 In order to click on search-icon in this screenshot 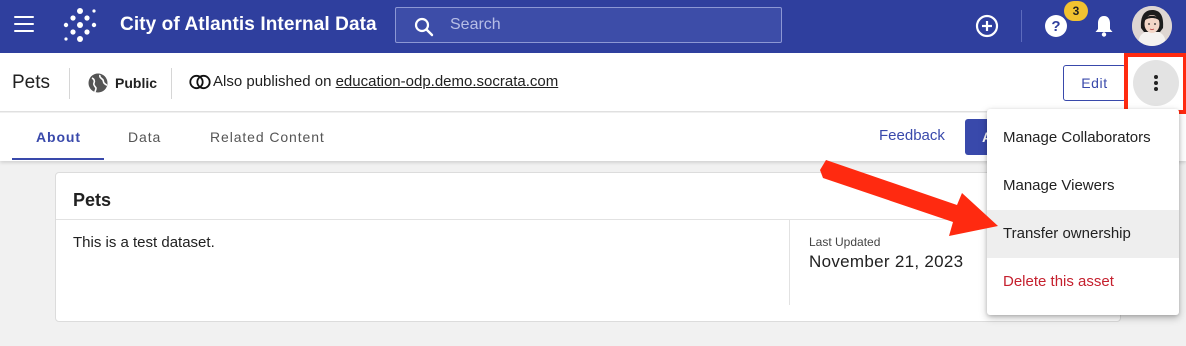, I will do `click(424, 27)`.